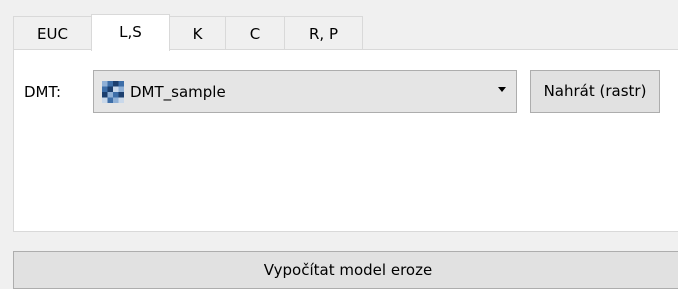 The width and height of the screenshot is (678, 289). I want to click on tab-k: K, so click(197, 33).